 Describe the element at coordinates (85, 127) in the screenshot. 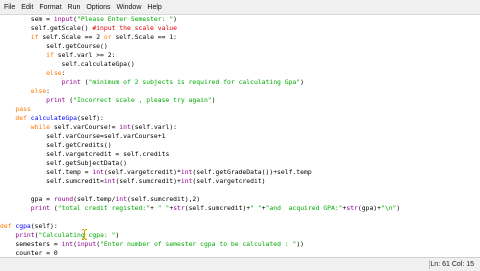

I see `code-token: self.varCourse!=` at that location.